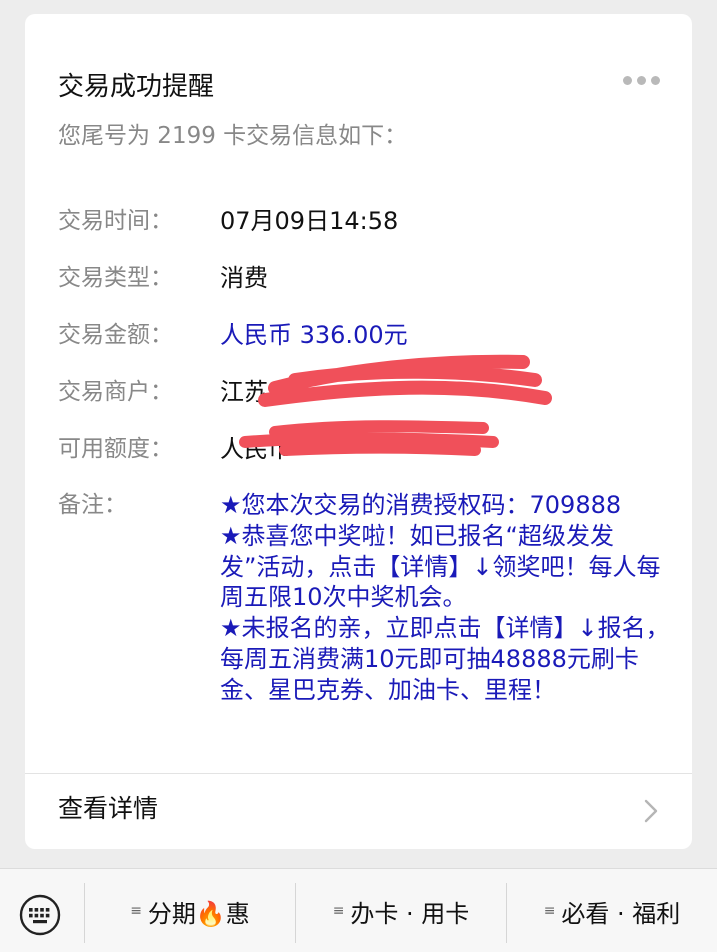  Describe the element at coordinates (115, 221) in the screenshot. I see `transaction-time-label: 交易时间：` at that location.